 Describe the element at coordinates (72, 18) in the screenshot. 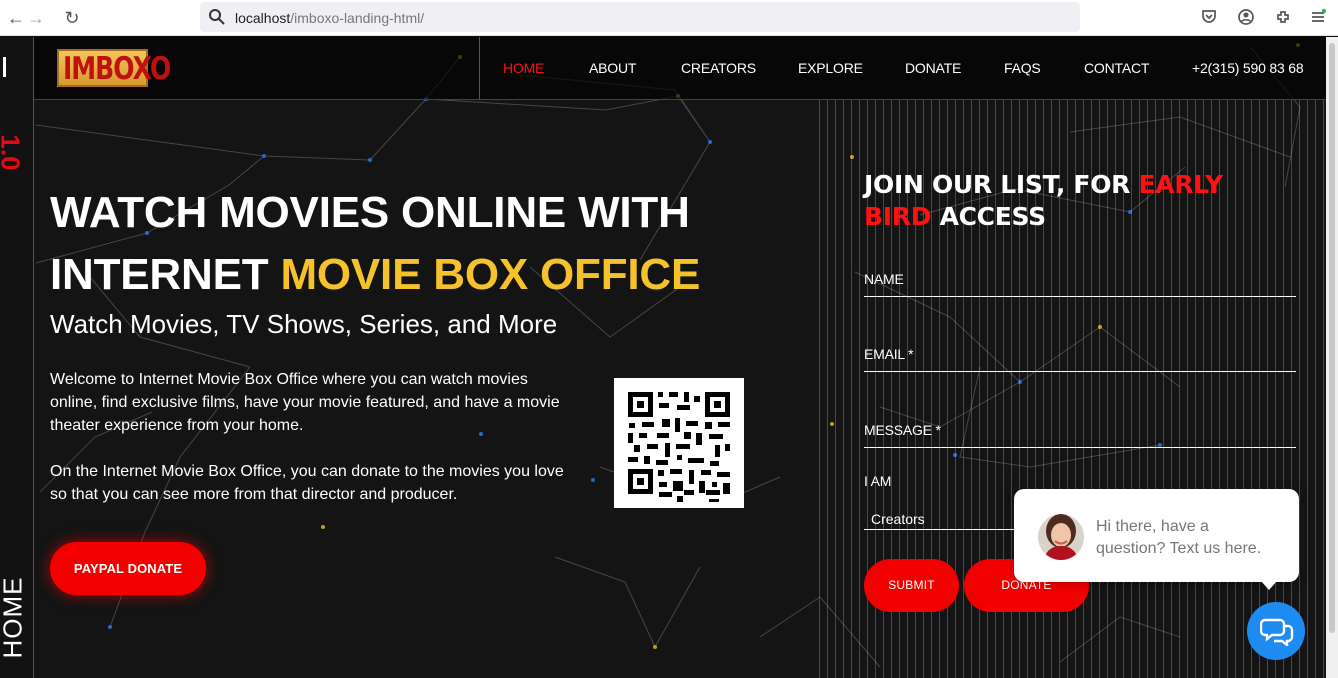

I see `reload-icon: ↻` at that location.